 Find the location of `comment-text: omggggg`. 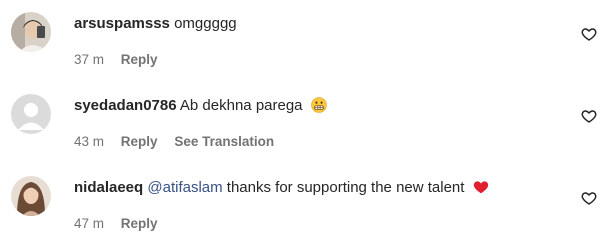

comment-text: omggggg is located at coordinates (205, 23).